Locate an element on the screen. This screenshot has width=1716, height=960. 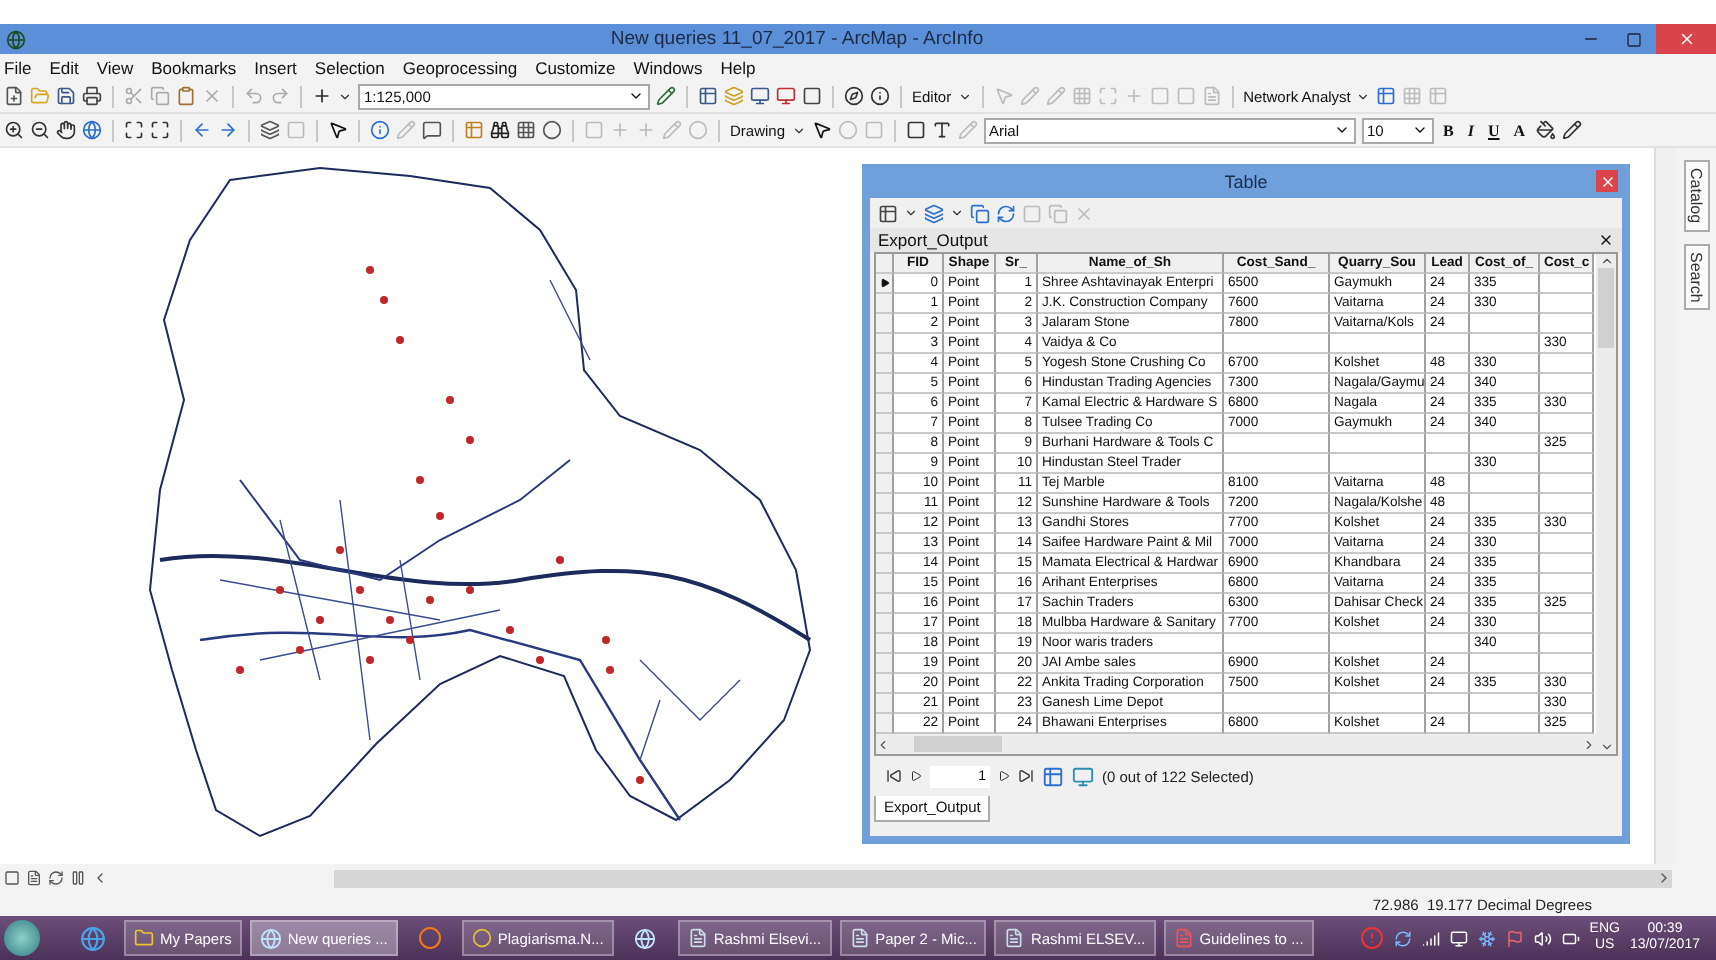
page-icon is located at coordinates (34, 878).